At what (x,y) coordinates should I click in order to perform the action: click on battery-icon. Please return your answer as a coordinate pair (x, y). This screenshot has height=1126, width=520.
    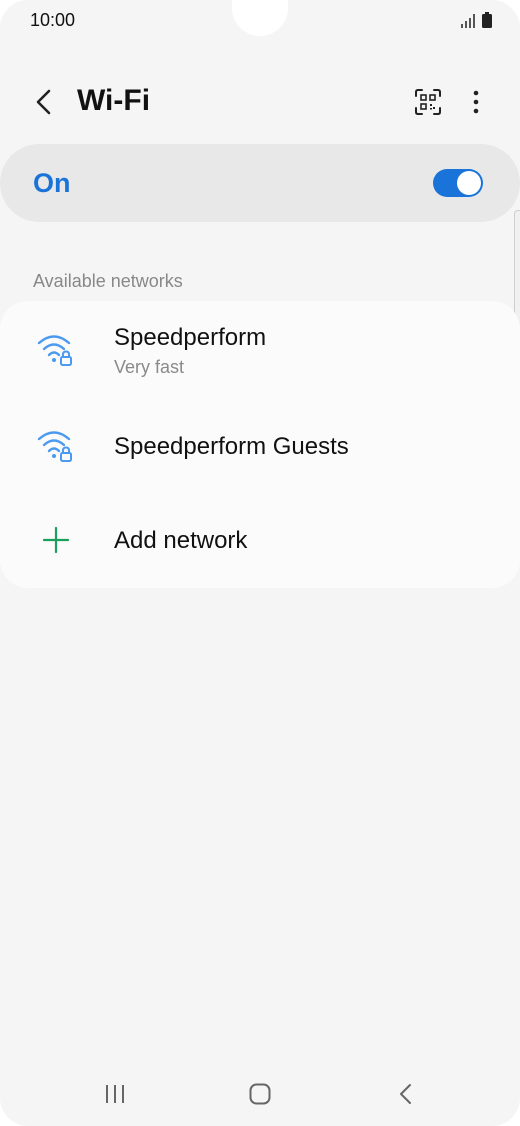
    Looking at the image, I should click on (487, 20).